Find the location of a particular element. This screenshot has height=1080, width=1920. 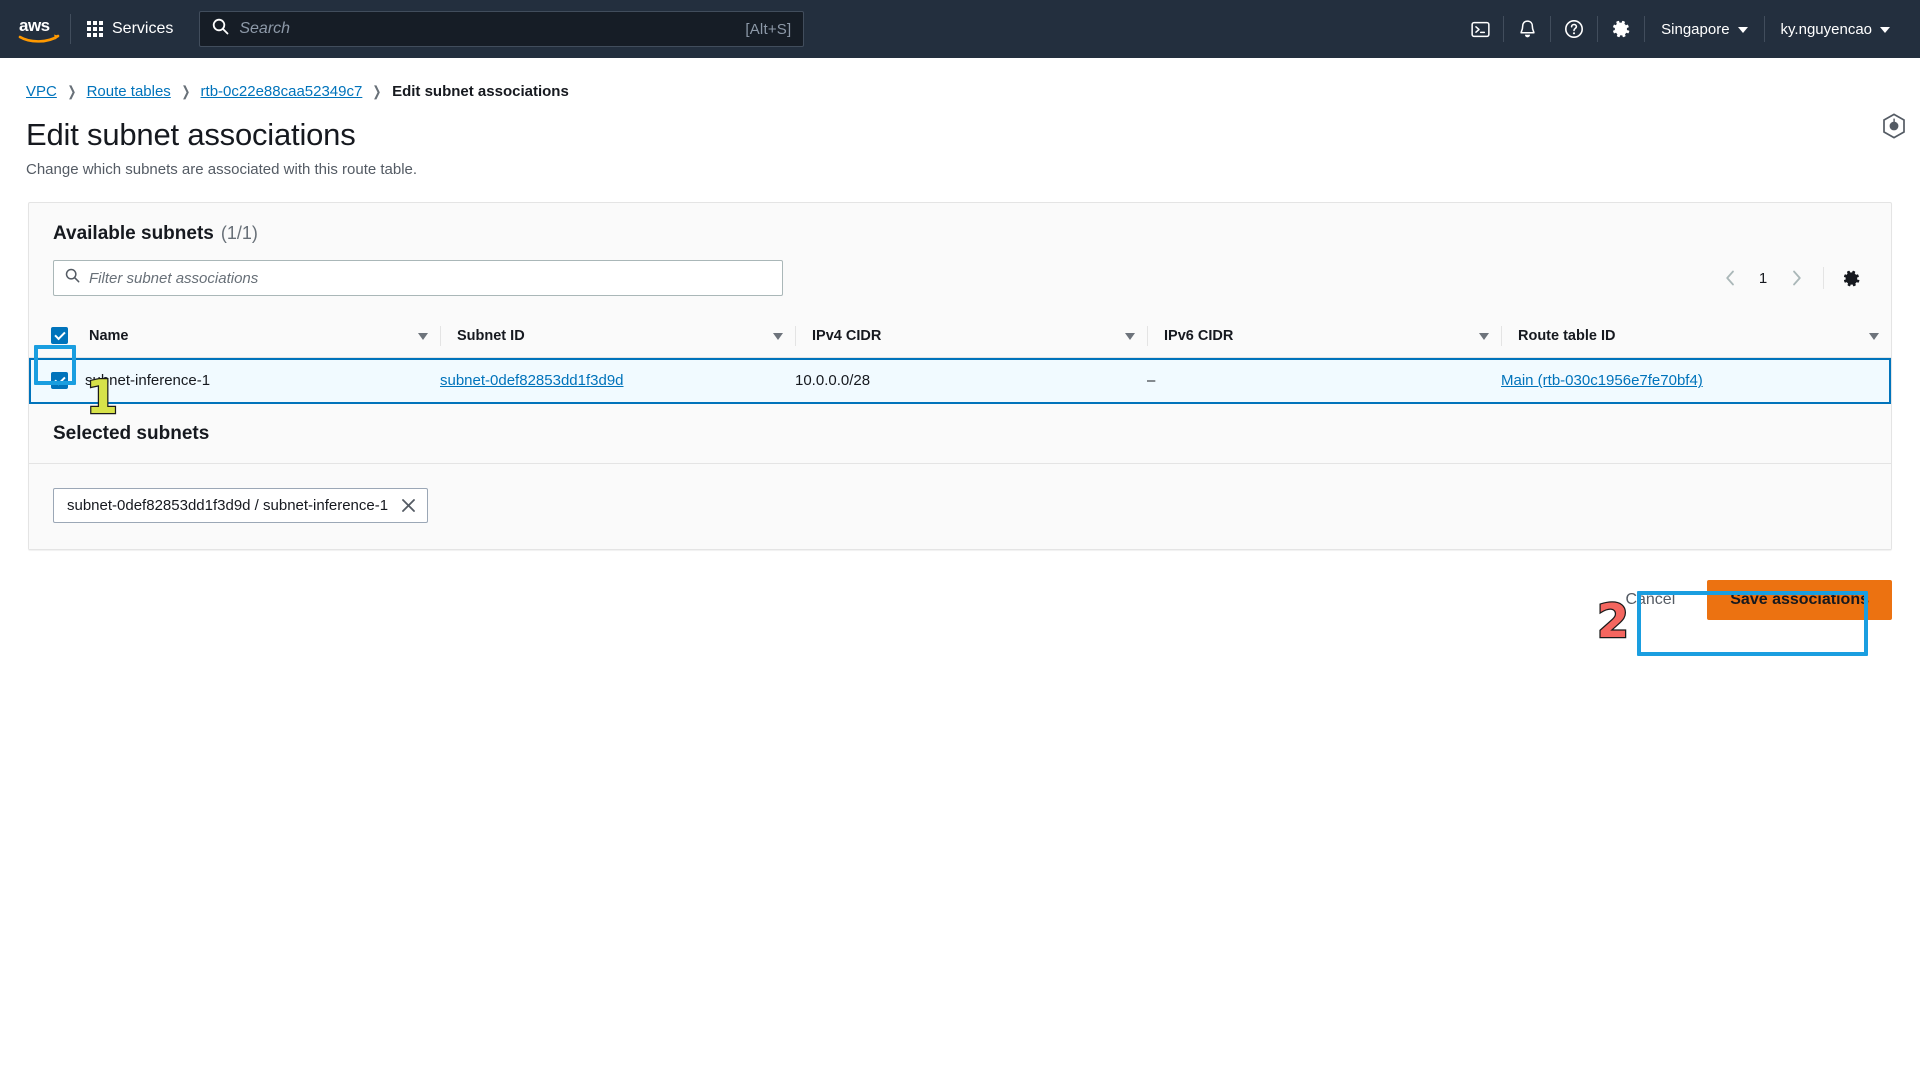

column-header-subnet-id: Subnet ID is located at coordinates (617, 336).